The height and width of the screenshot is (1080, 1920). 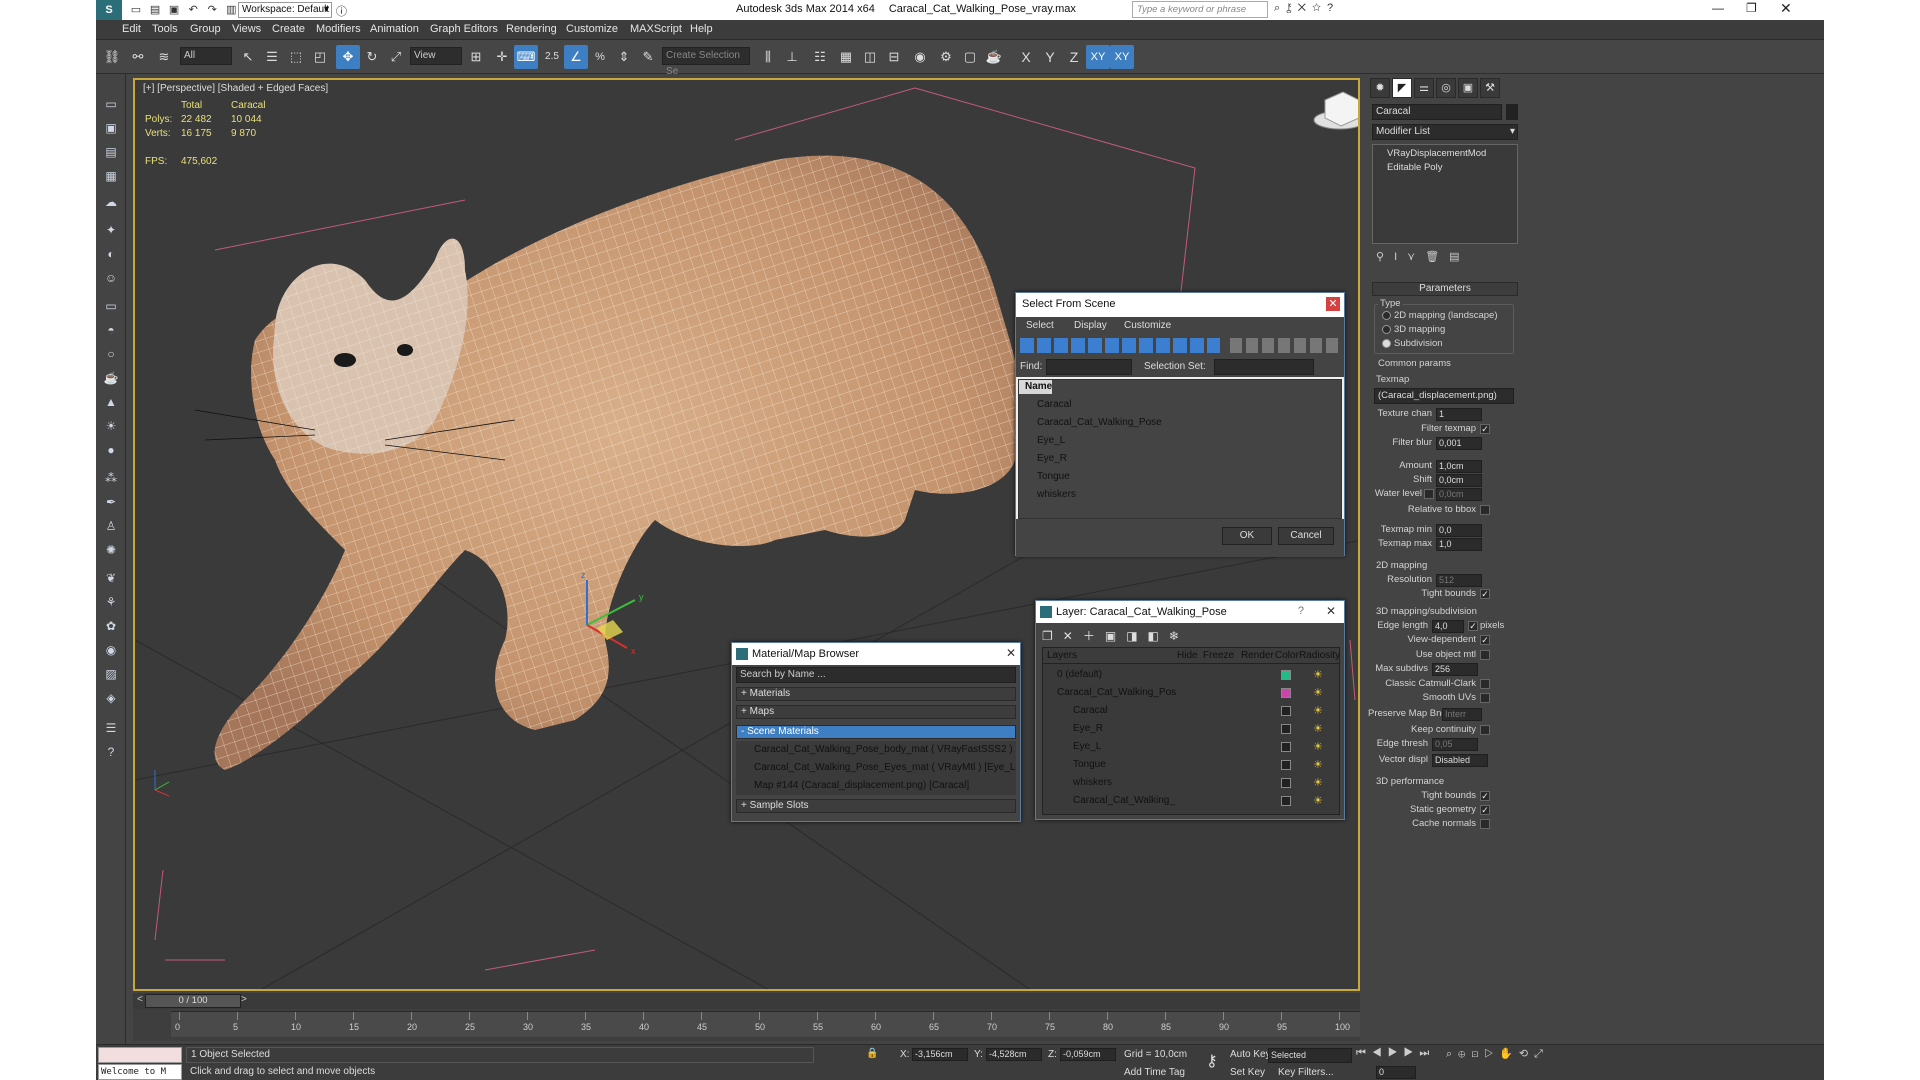 I want to click on menu-edit: Edit, so click(x=131, y=29).